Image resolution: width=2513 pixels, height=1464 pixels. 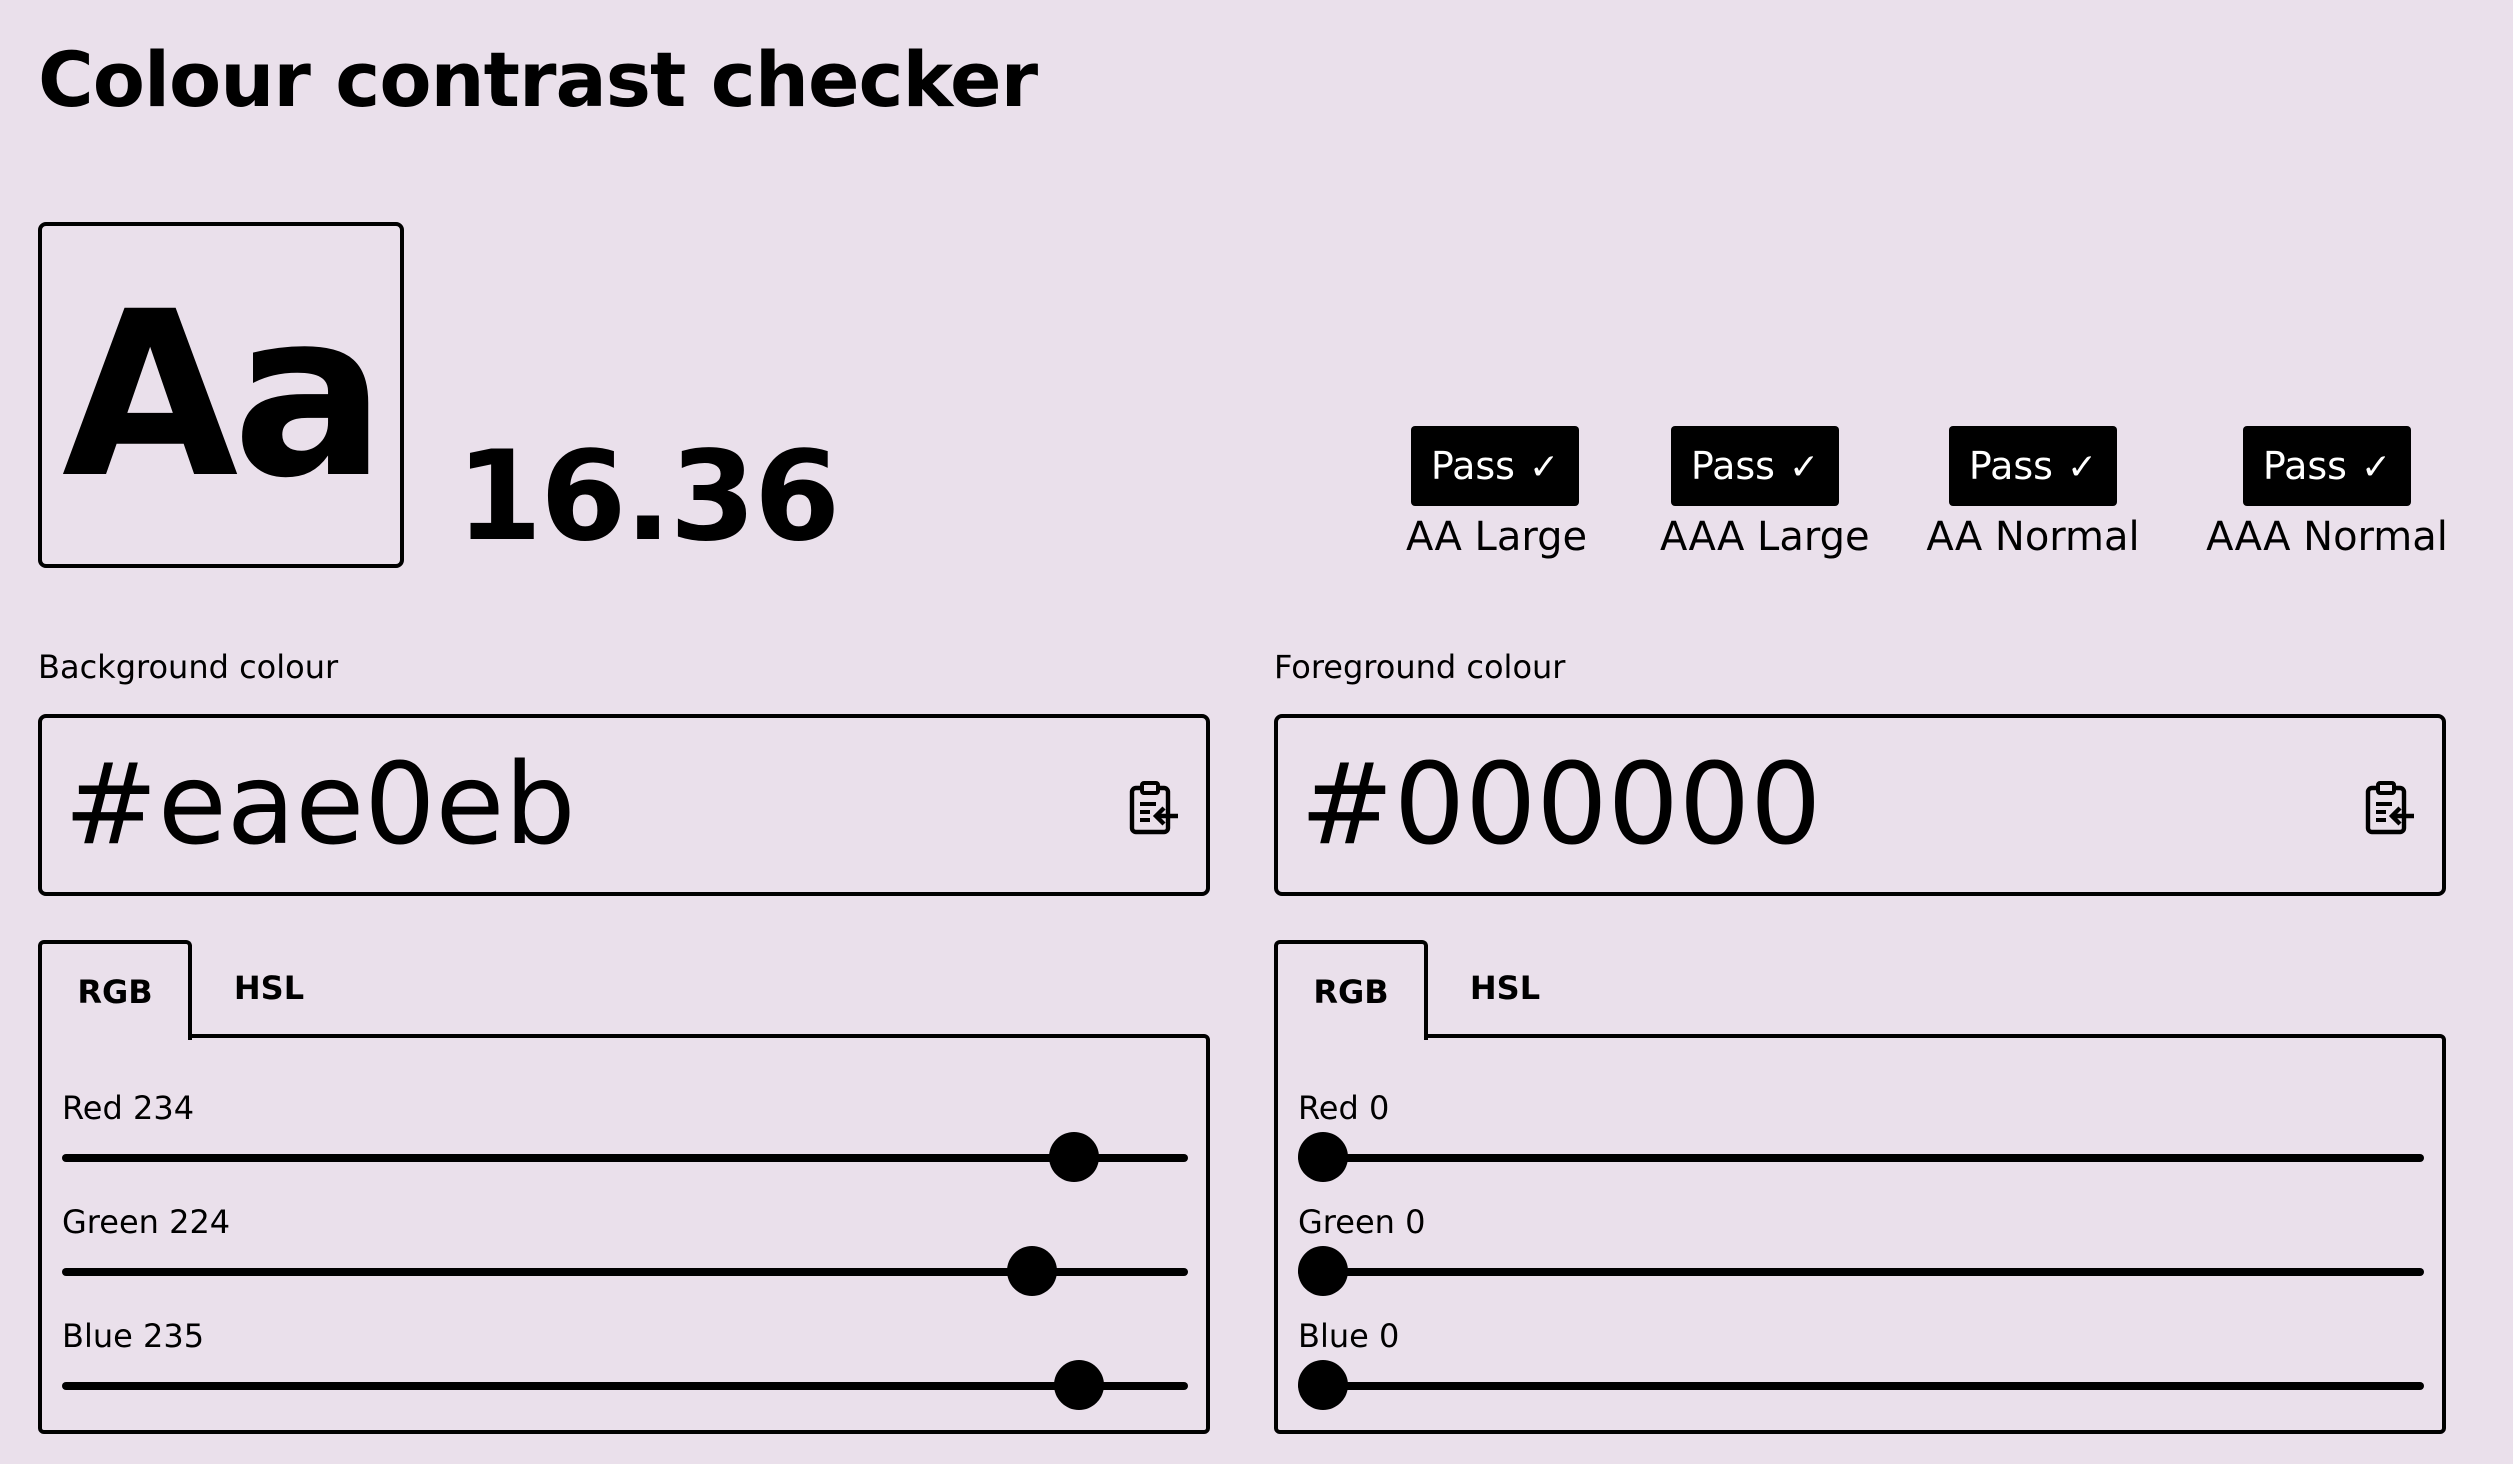 I want to click on background-colour-field, so click(x=624, y=805).